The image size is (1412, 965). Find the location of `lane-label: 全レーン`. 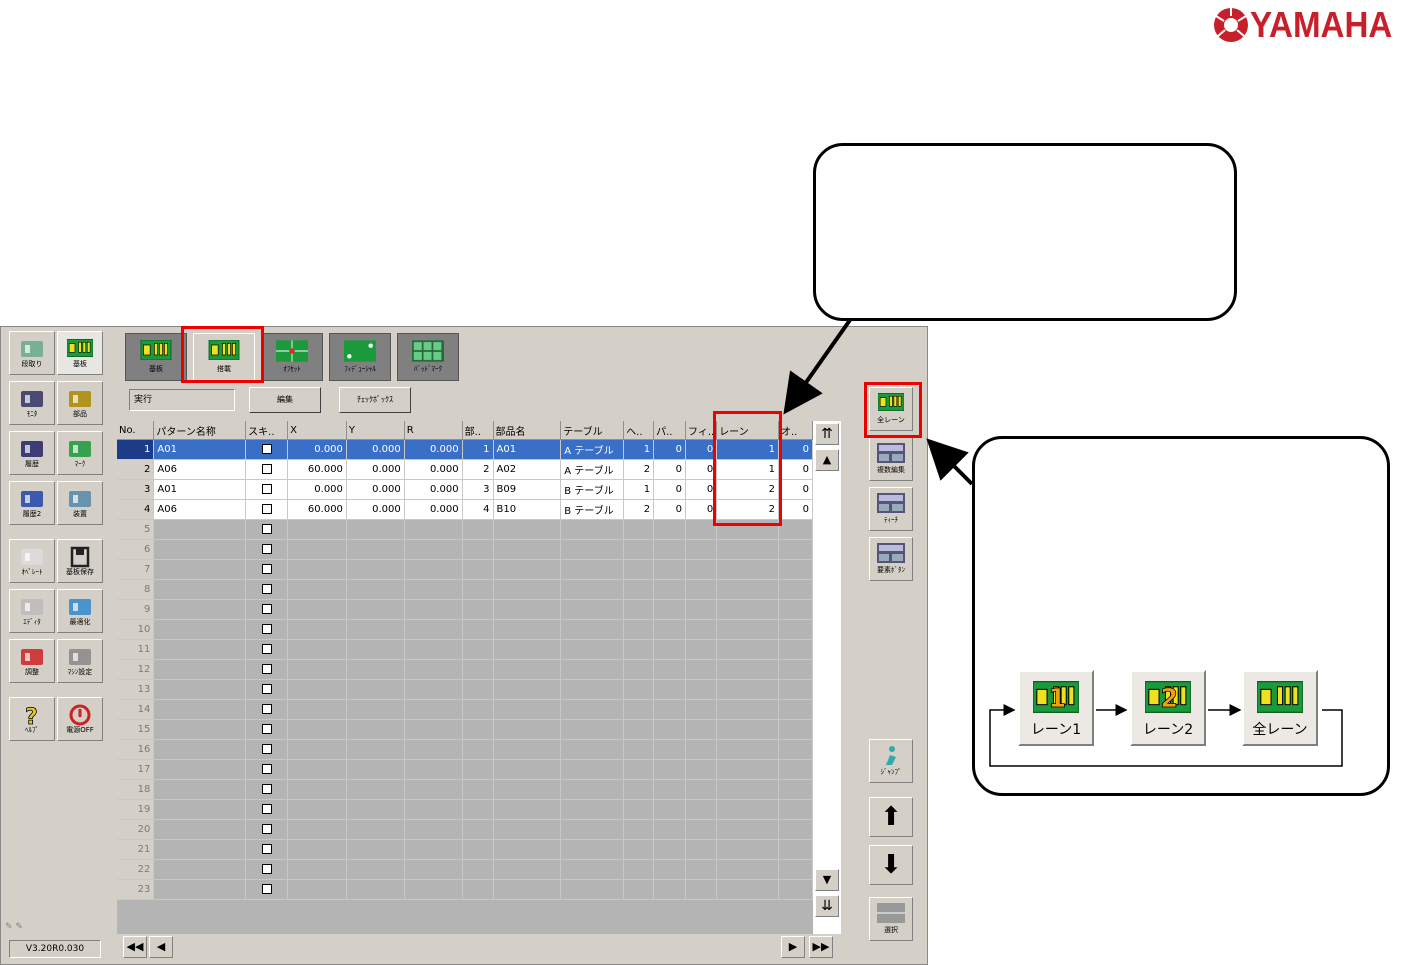

lane-label: 全レーン is located at coordinates (1280, 730).